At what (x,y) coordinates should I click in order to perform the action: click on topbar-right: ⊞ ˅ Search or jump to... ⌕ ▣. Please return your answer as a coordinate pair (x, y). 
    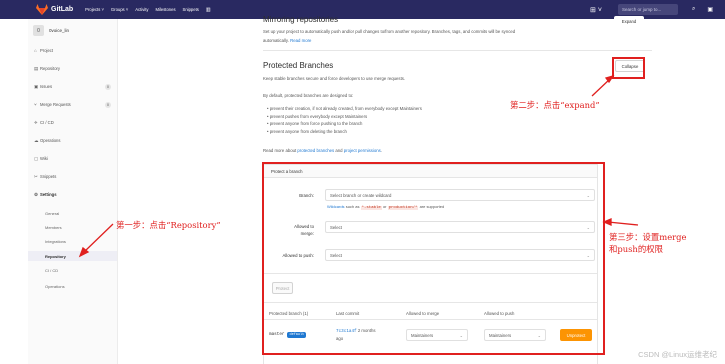
    Looking at the image, I should click on (657, 9).